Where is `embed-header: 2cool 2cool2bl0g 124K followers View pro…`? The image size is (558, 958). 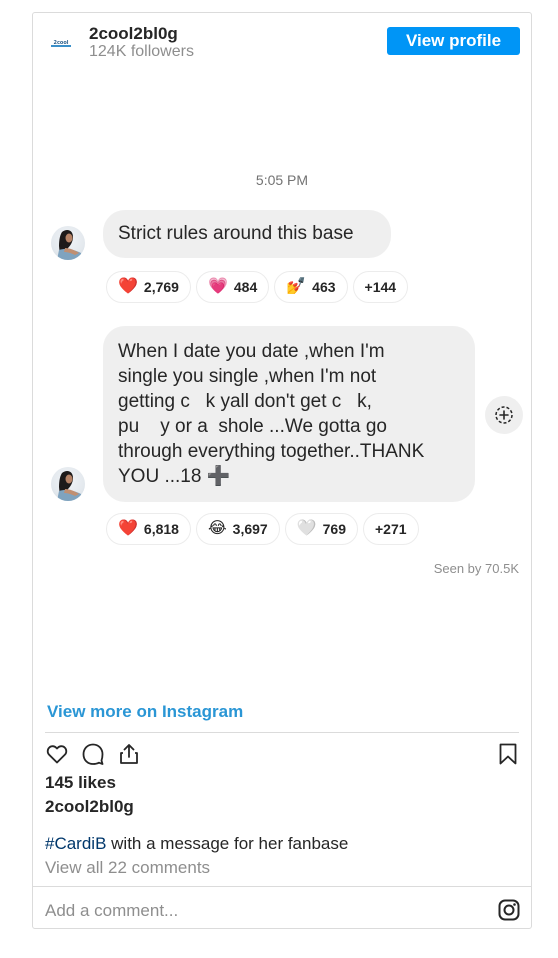
embed-header: 2cool 2cool2bl0g 124K followers View pro… is located at coordinates (282, 43).